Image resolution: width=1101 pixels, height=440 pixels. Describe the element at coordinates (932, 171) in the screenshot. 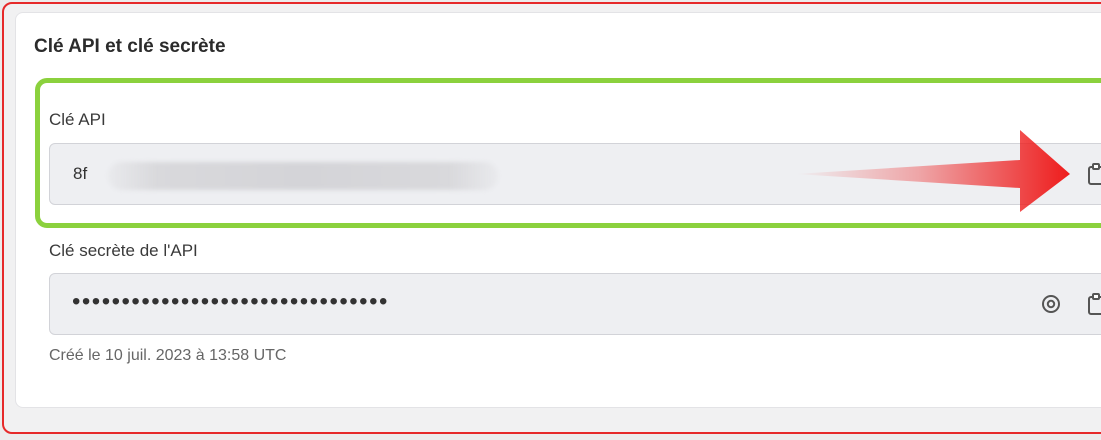

I see `red-arrow-icon` at that location.